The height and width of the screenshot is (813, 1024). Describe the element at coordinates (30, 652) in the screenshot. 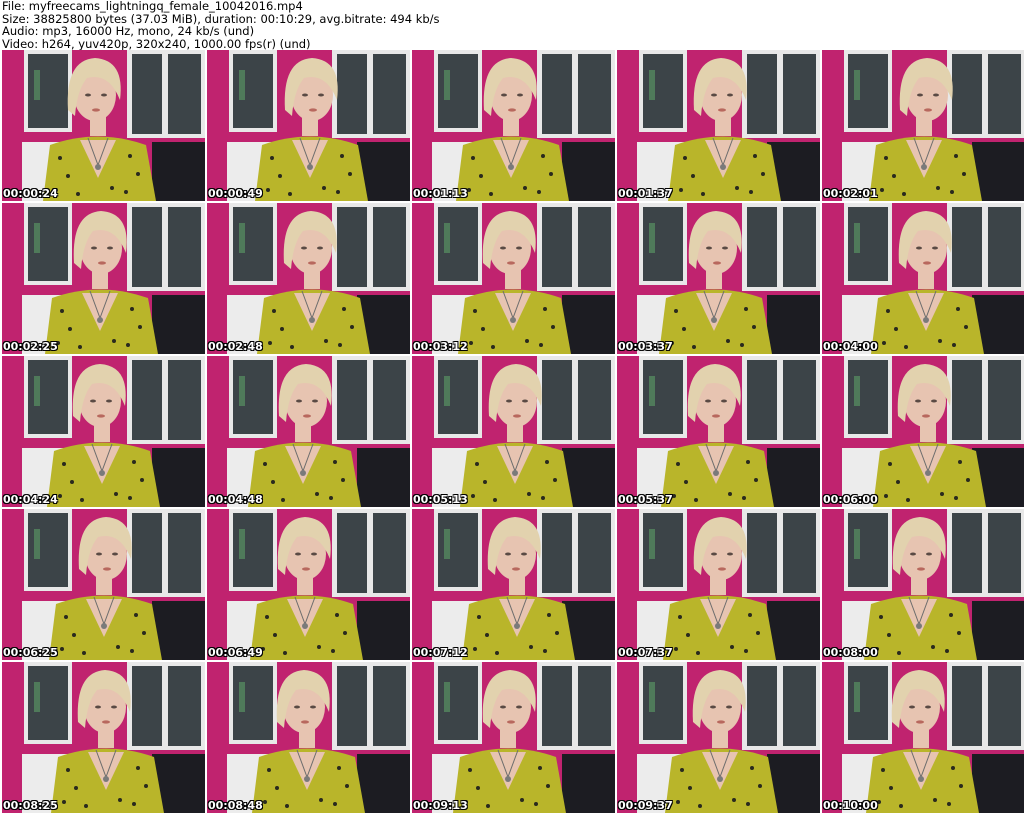

I see `thumbnail-timestamp: 00:06:25` at that location.